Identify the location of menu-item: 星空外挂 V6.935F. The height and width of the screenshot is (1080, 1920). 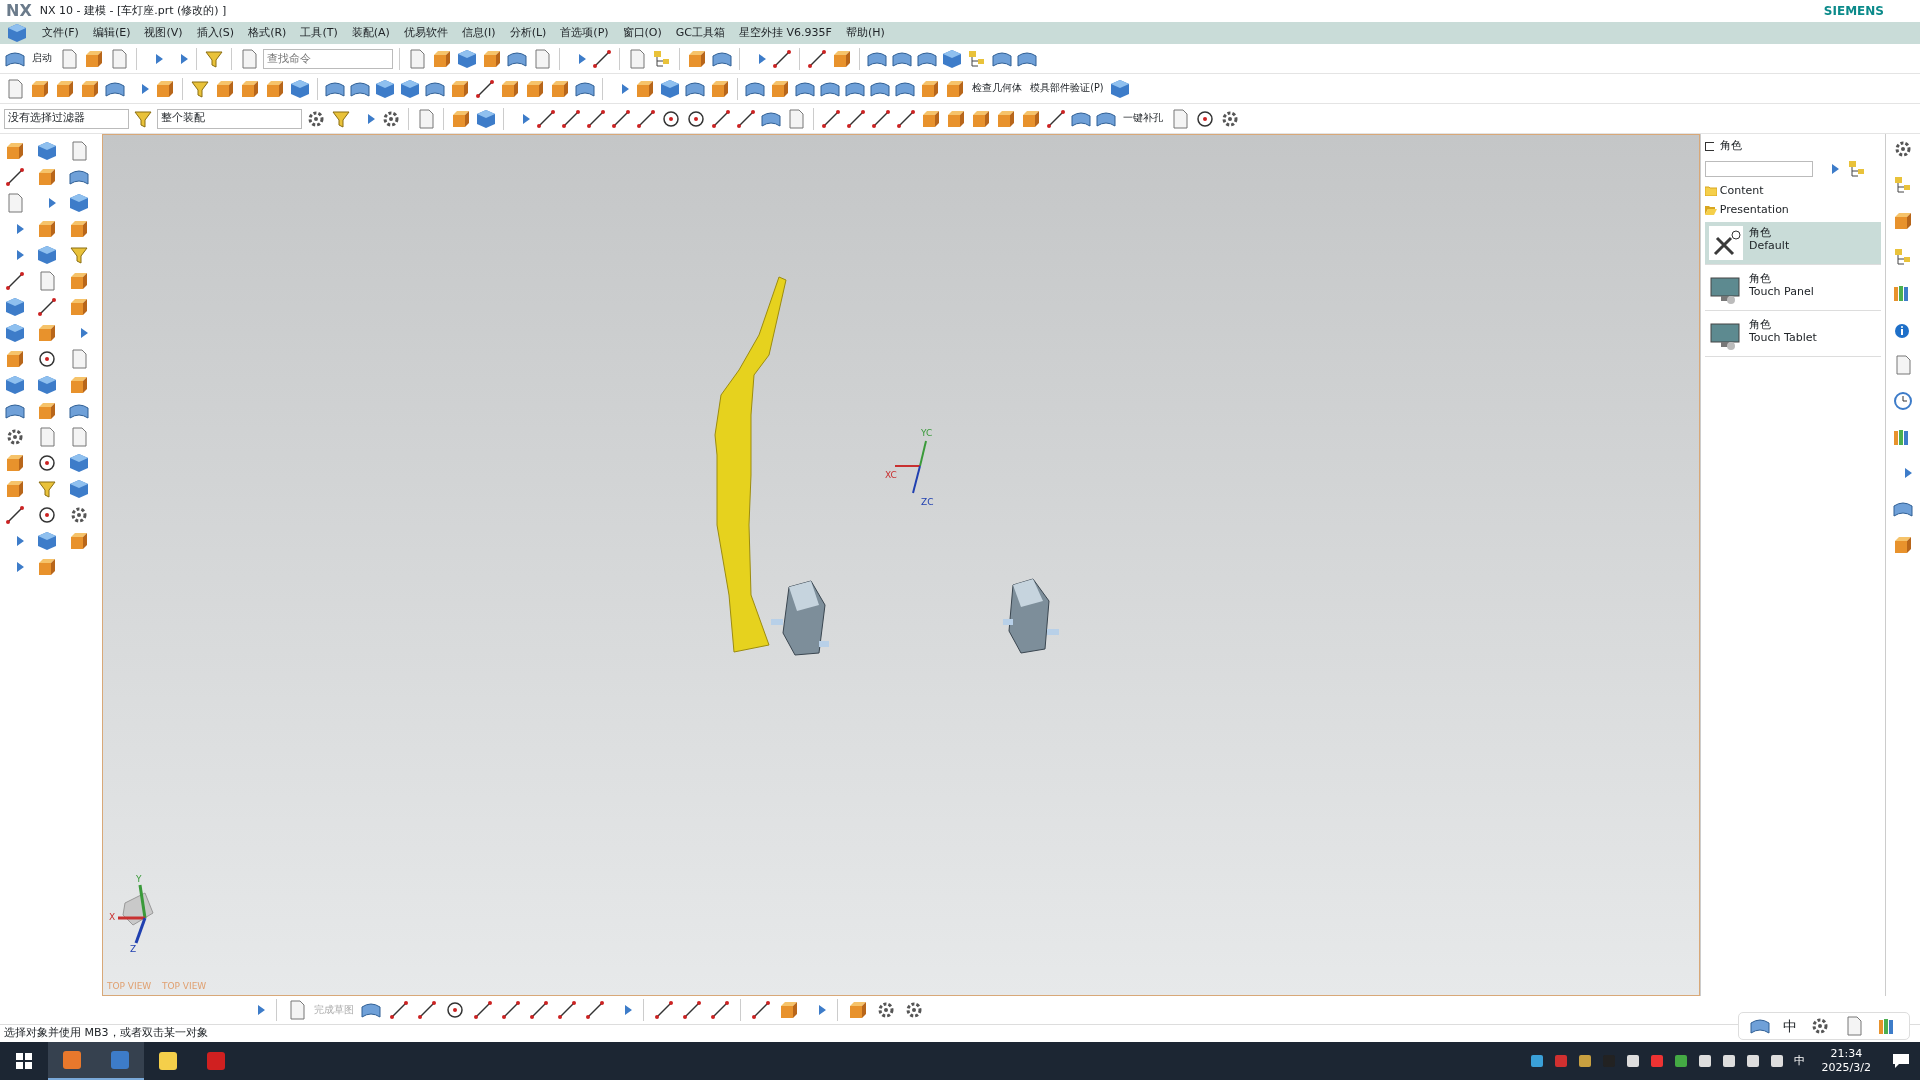
(785, 33).